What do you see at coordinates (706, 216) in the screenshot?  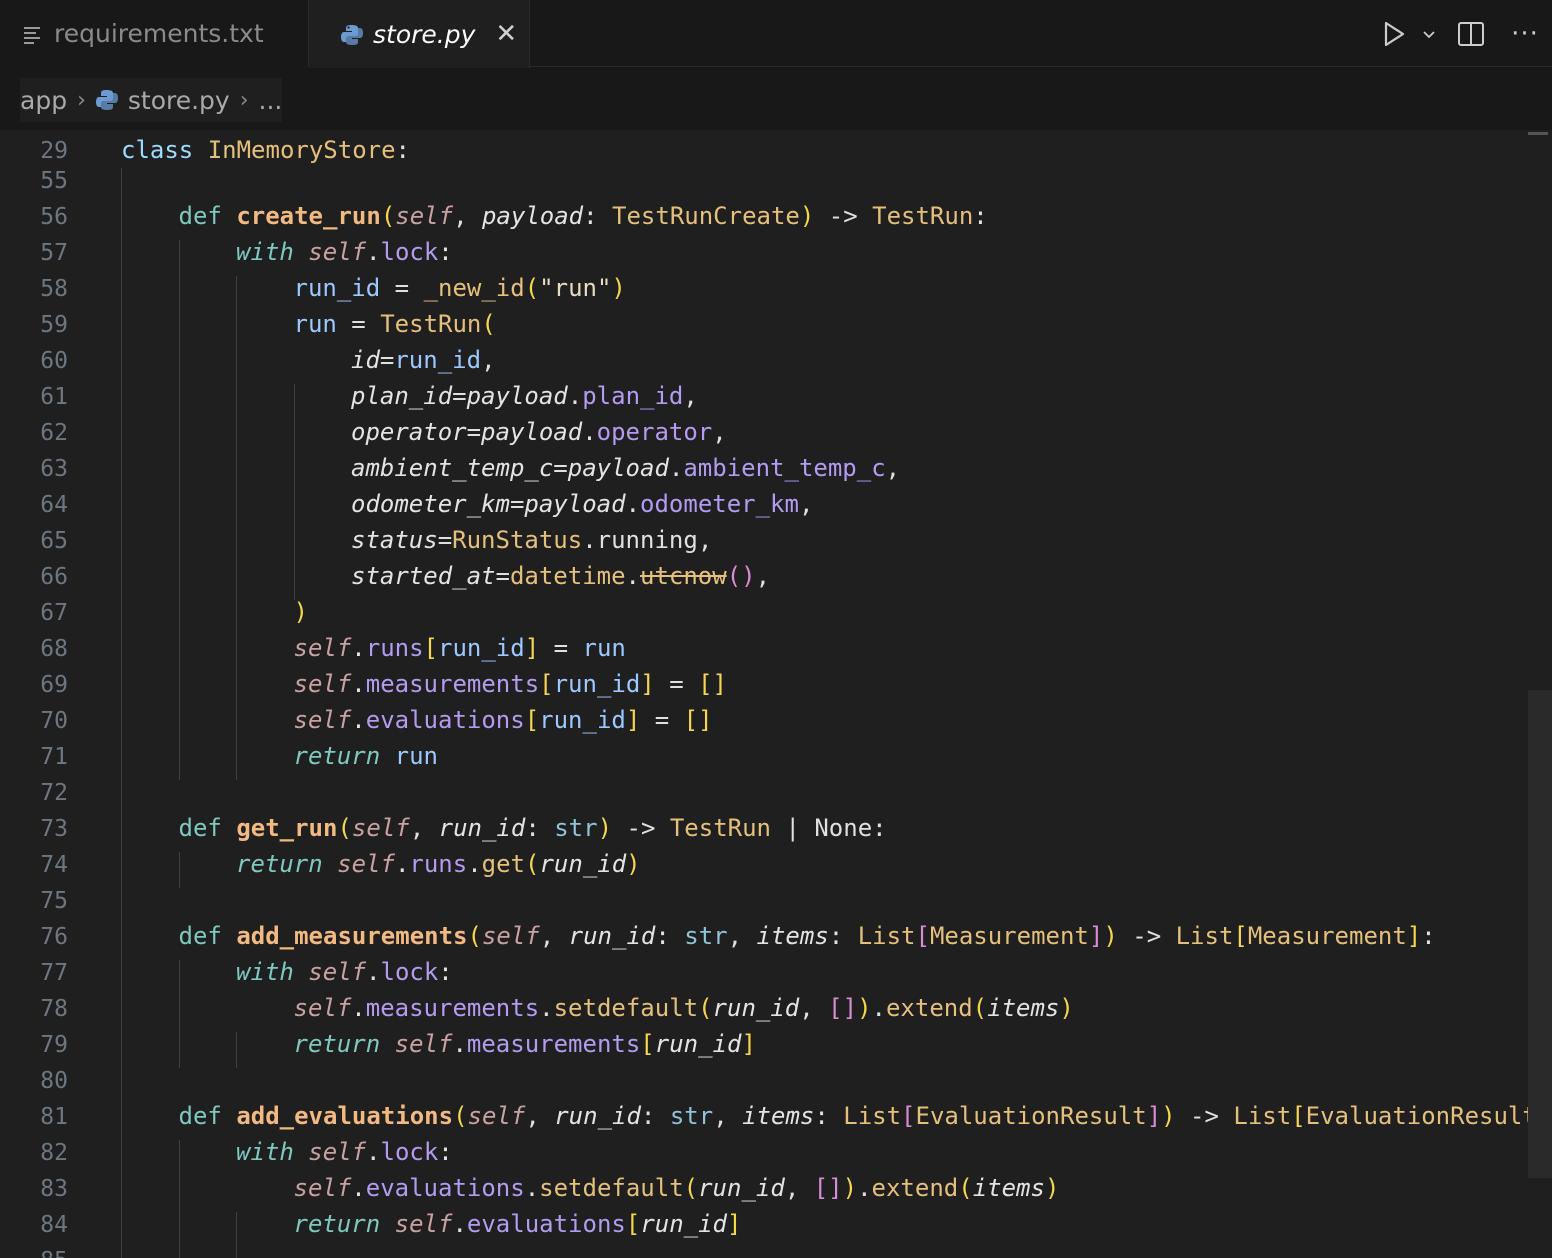 I see `code-token: TestRunCreate` at bounding box center [706, 216].